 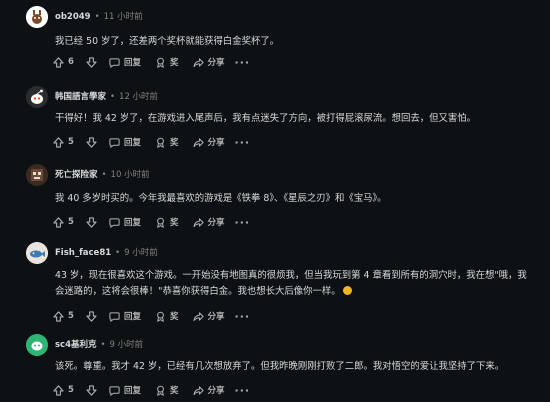 What do you see at coordinates (76, 345) in the screenshot?
I see `username: sc4基利克` at bounding box center [76, 345].